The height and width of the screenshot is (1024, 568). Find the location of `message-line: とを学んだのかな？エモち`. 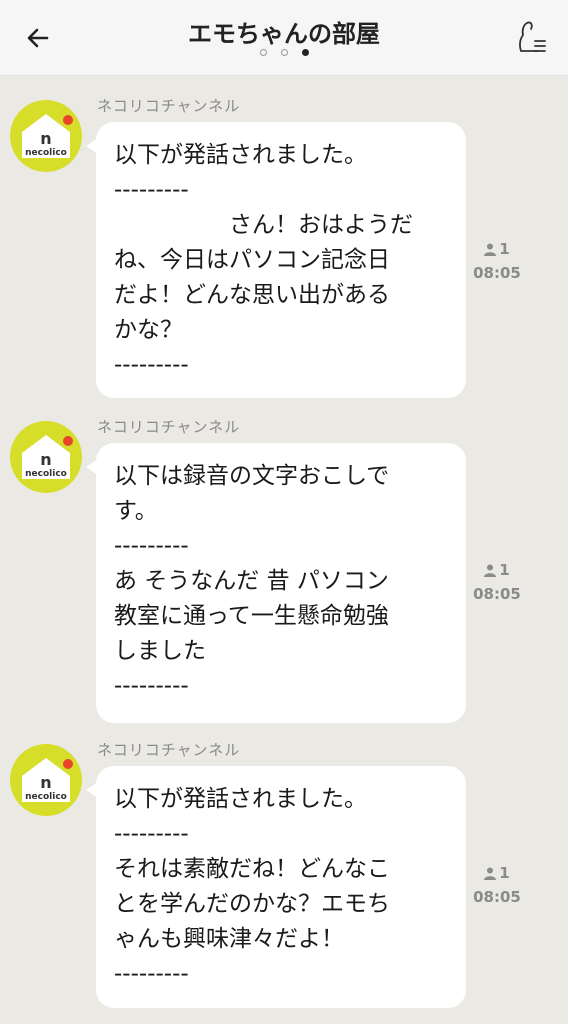

message-line: とを学んだのかな？エモち is located at coordinates (252, 904).